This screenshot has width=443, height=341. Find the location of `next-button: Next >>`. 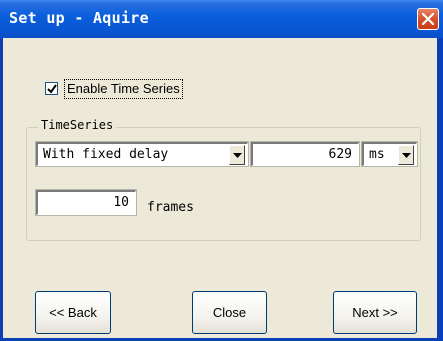

next-button: Next >> is located at coordinates (375, 312).